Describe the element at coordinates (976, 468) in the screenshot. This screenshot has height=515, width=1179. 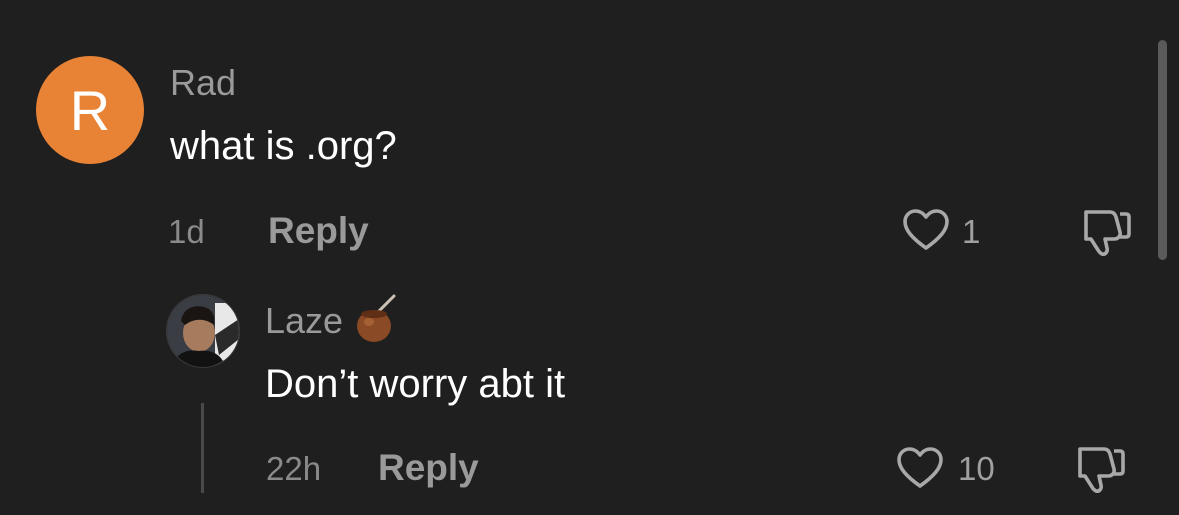
I see `like-count: 10` at that location.